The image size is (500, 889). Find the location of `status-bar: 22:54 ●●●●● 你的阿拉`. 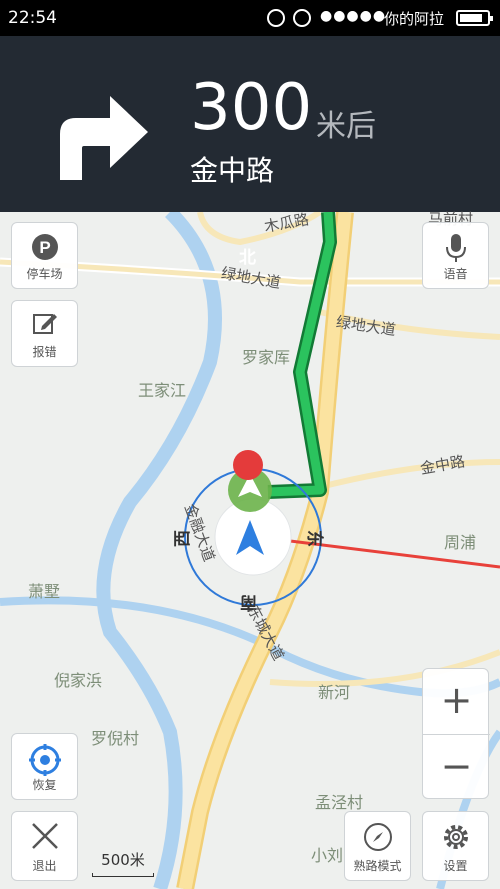

status-bar: 22:54 ●●●●● 你的阿拉 is located at coordinates (250, 18).